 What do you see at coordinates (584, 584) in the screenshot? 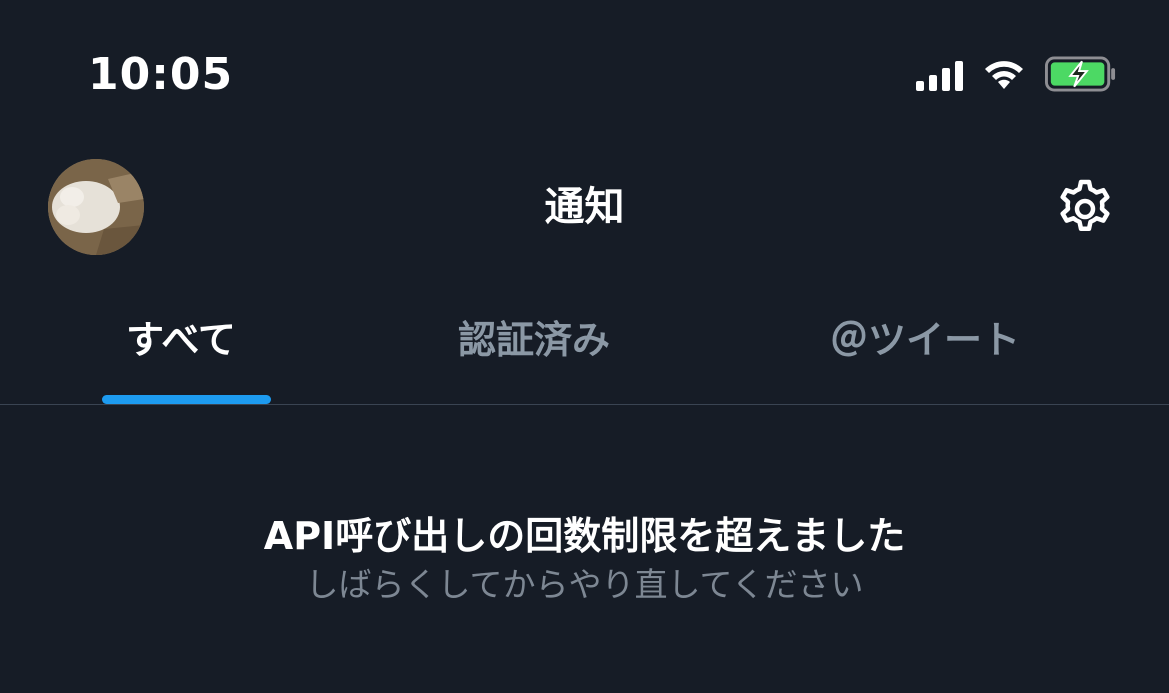
I see `error-subtitle: しばらくしてからやり直してください` at bounding box center [584, 584].